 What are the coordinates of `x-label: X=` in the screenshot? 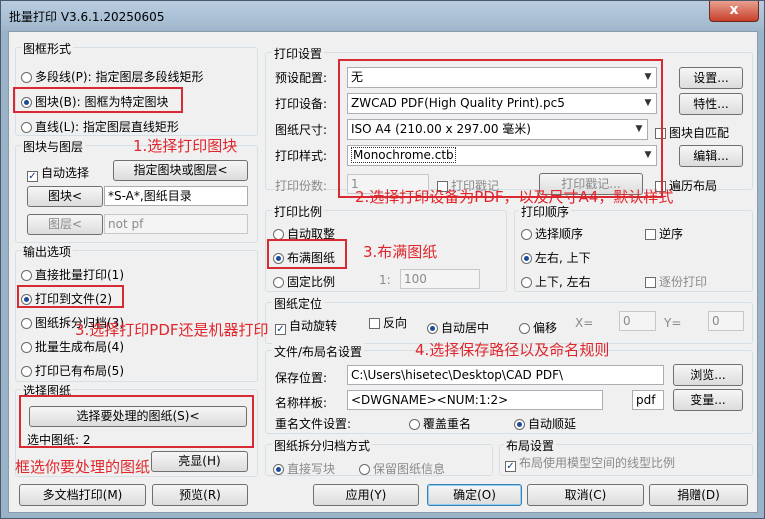 It's located at (584, 323).